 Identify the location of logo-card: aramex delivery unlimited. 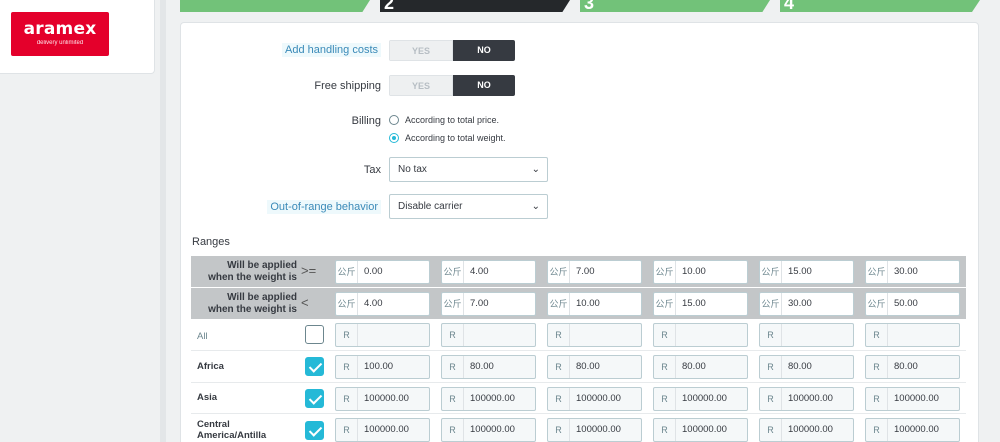
(77, 37).